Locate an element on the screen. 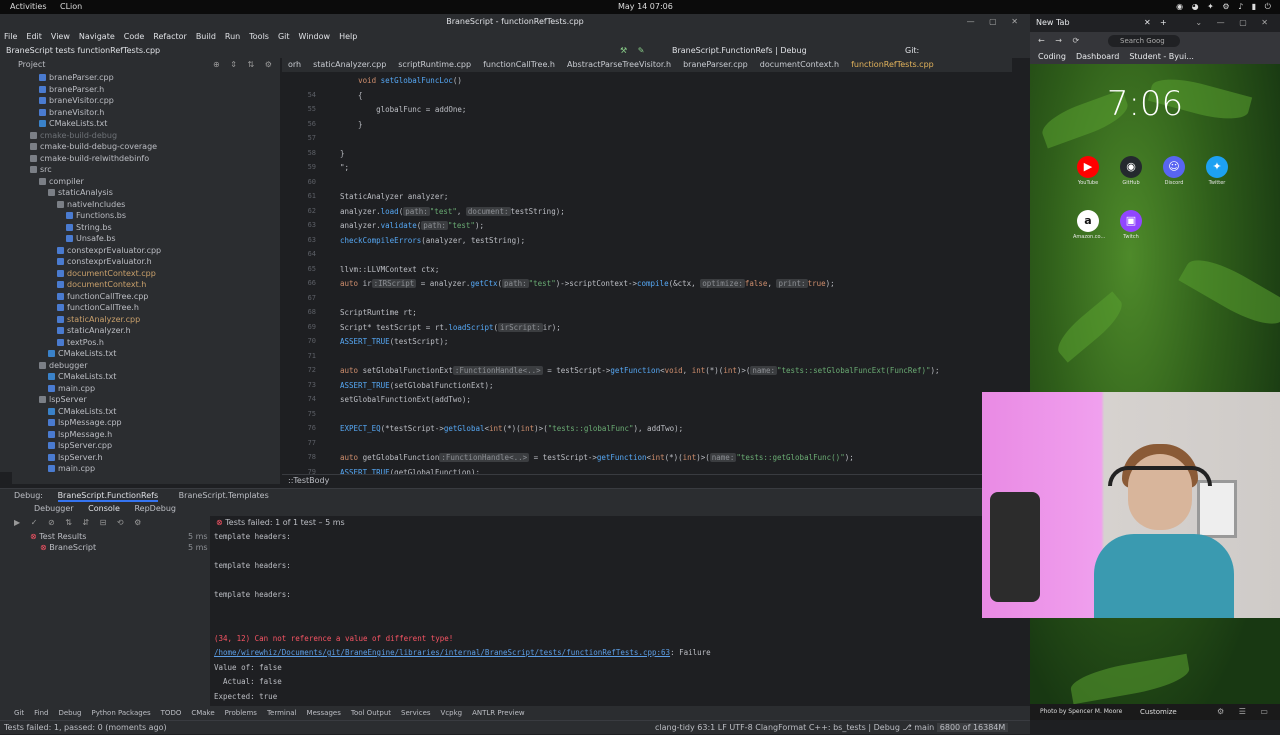 This screenshot has width=1280, height=735. tree-item: staticAnalyzer.cpp is located at coordinates (98, 319).